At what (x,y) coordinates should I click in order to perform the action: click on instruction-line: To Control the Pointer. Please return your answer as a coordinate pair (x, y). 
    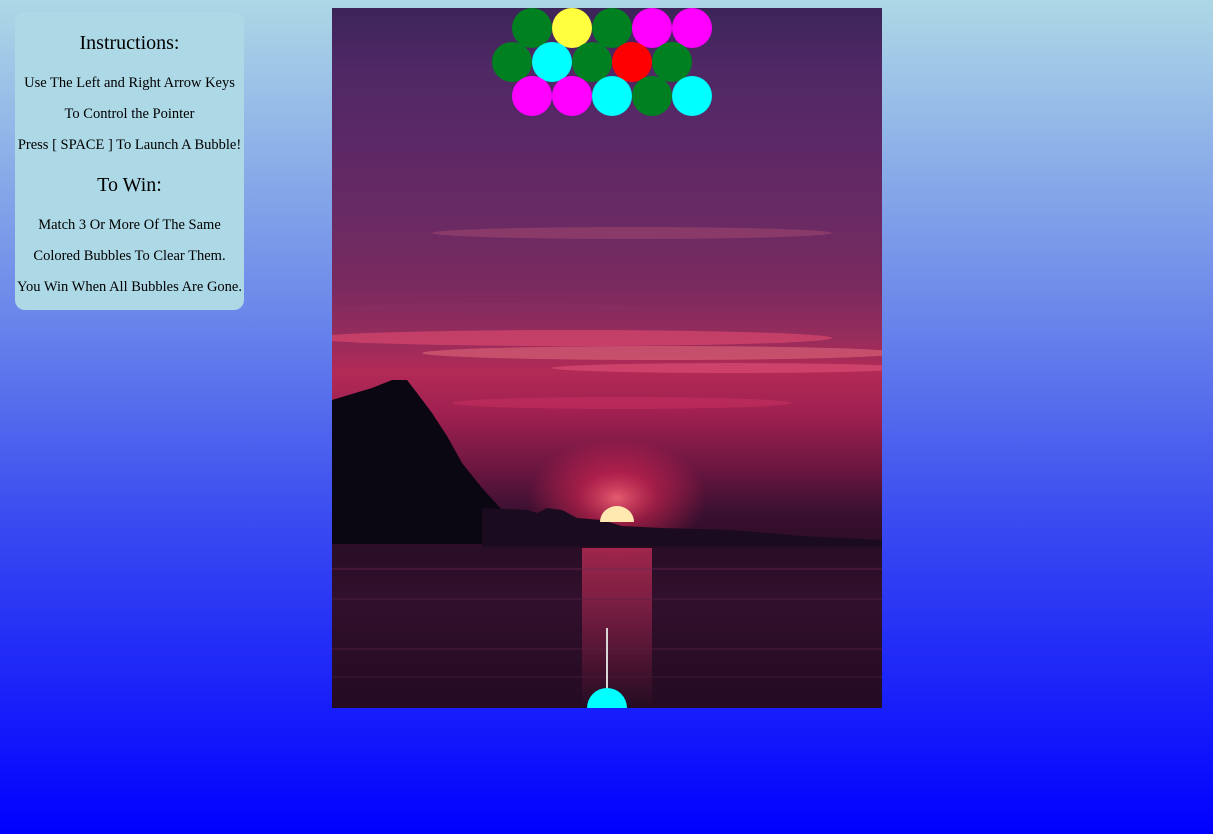
    Looking at the image, I should click on (129, 114).